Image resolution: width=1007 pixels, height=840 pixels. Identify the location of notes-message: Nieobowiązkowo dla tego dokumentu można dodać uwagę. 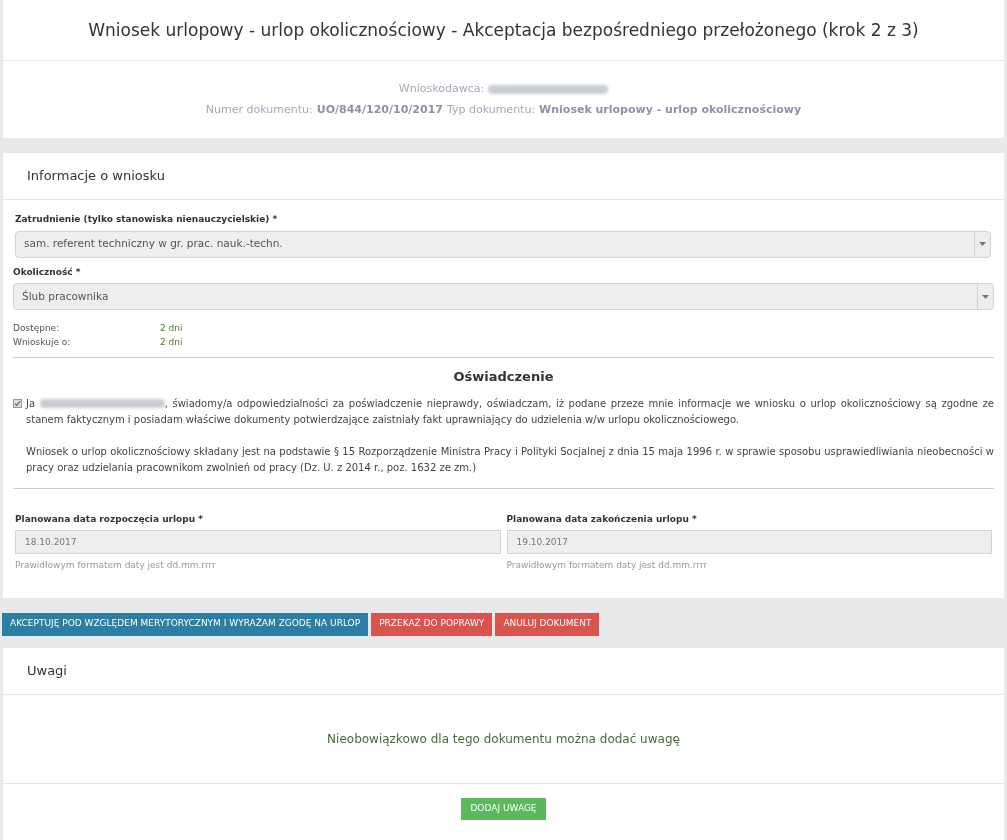
(503, 739).